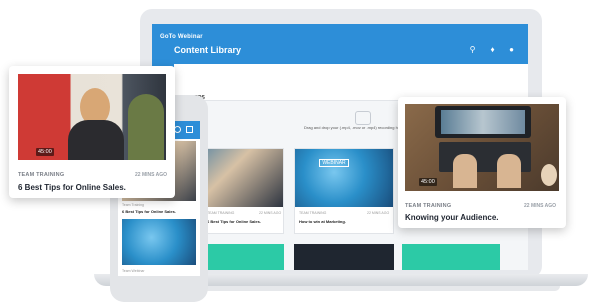  I want to click on webinar-thumb-badge: WEBINAR, so click(334, 163).